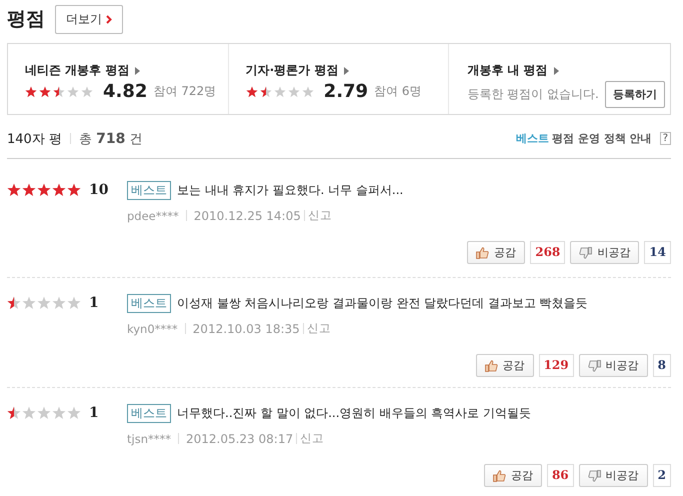  Describe the element at coordinates (661, 365) in the screenshot. I see `dislike-count: 8` at that location.